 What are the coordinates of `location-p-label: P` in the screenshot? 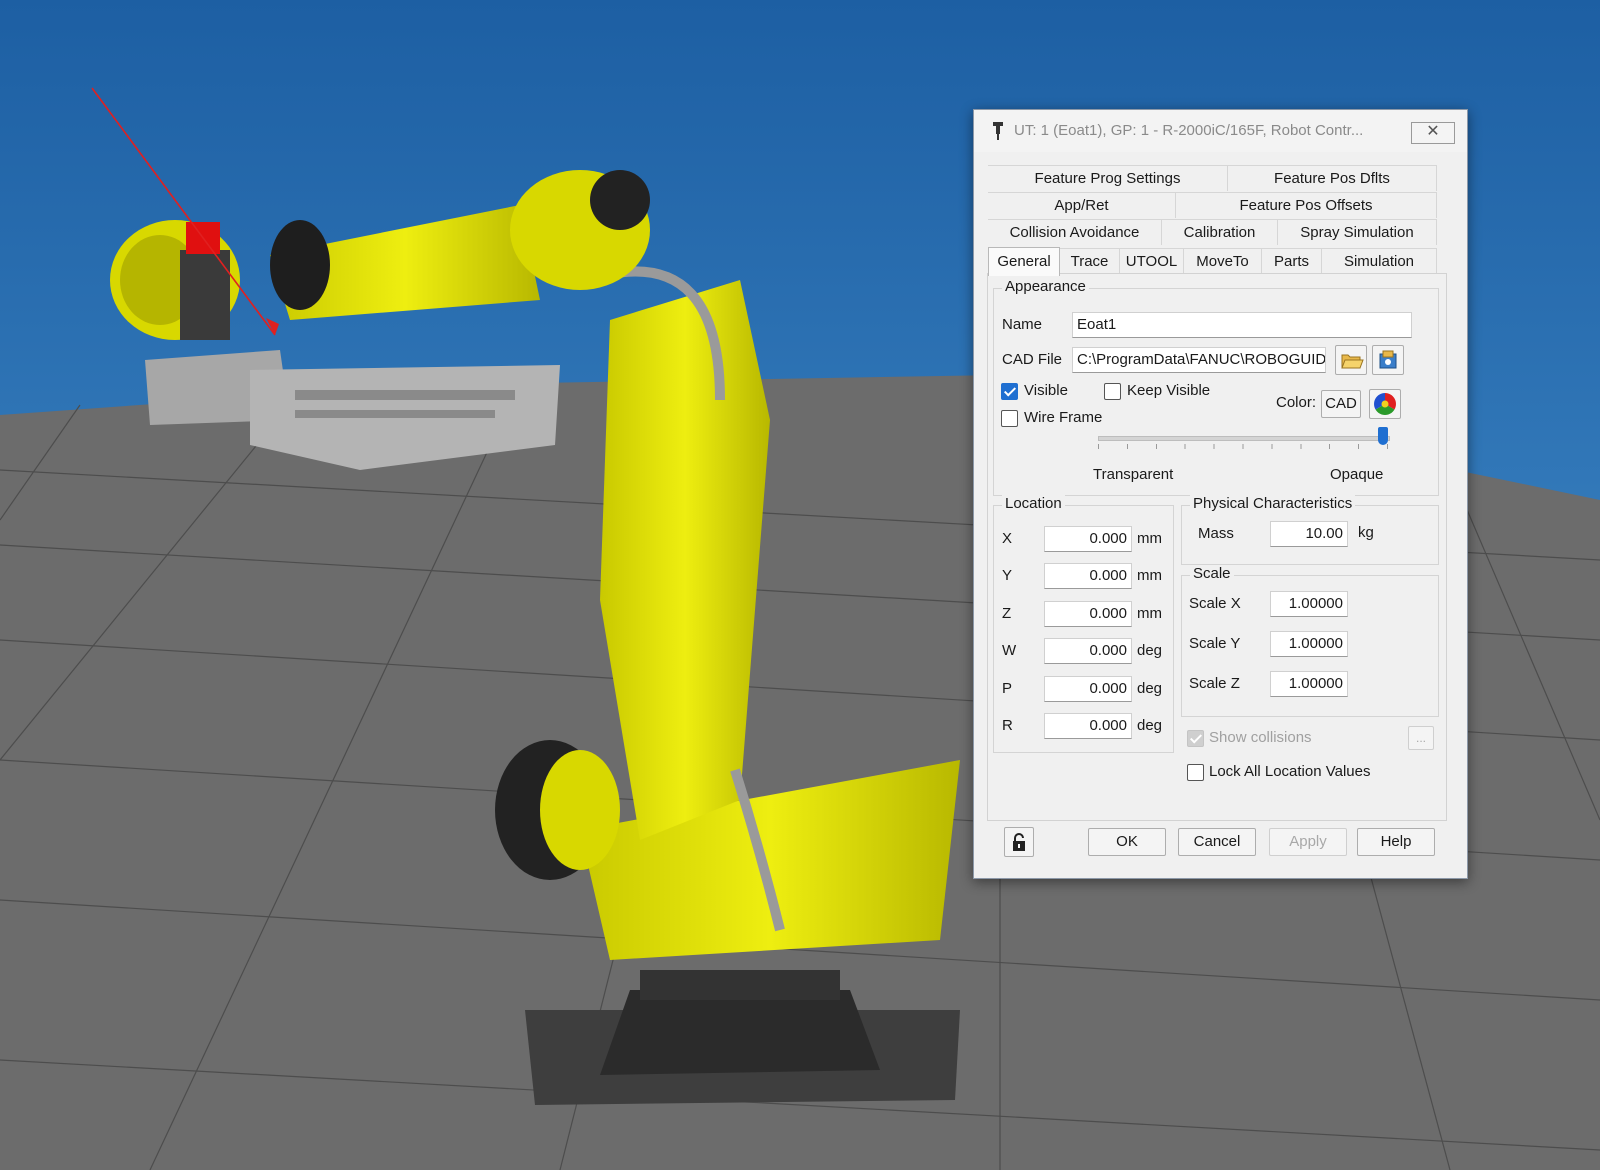 It's located at (1007, 688).